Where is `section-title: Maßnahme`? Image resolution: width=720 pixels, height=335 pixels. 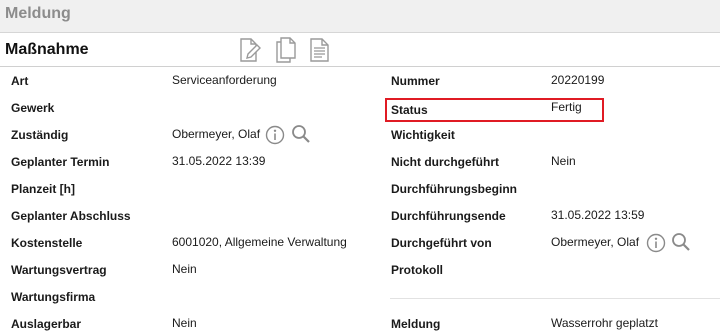 section-title: Maßnahme is located at coordinates (47, 49).